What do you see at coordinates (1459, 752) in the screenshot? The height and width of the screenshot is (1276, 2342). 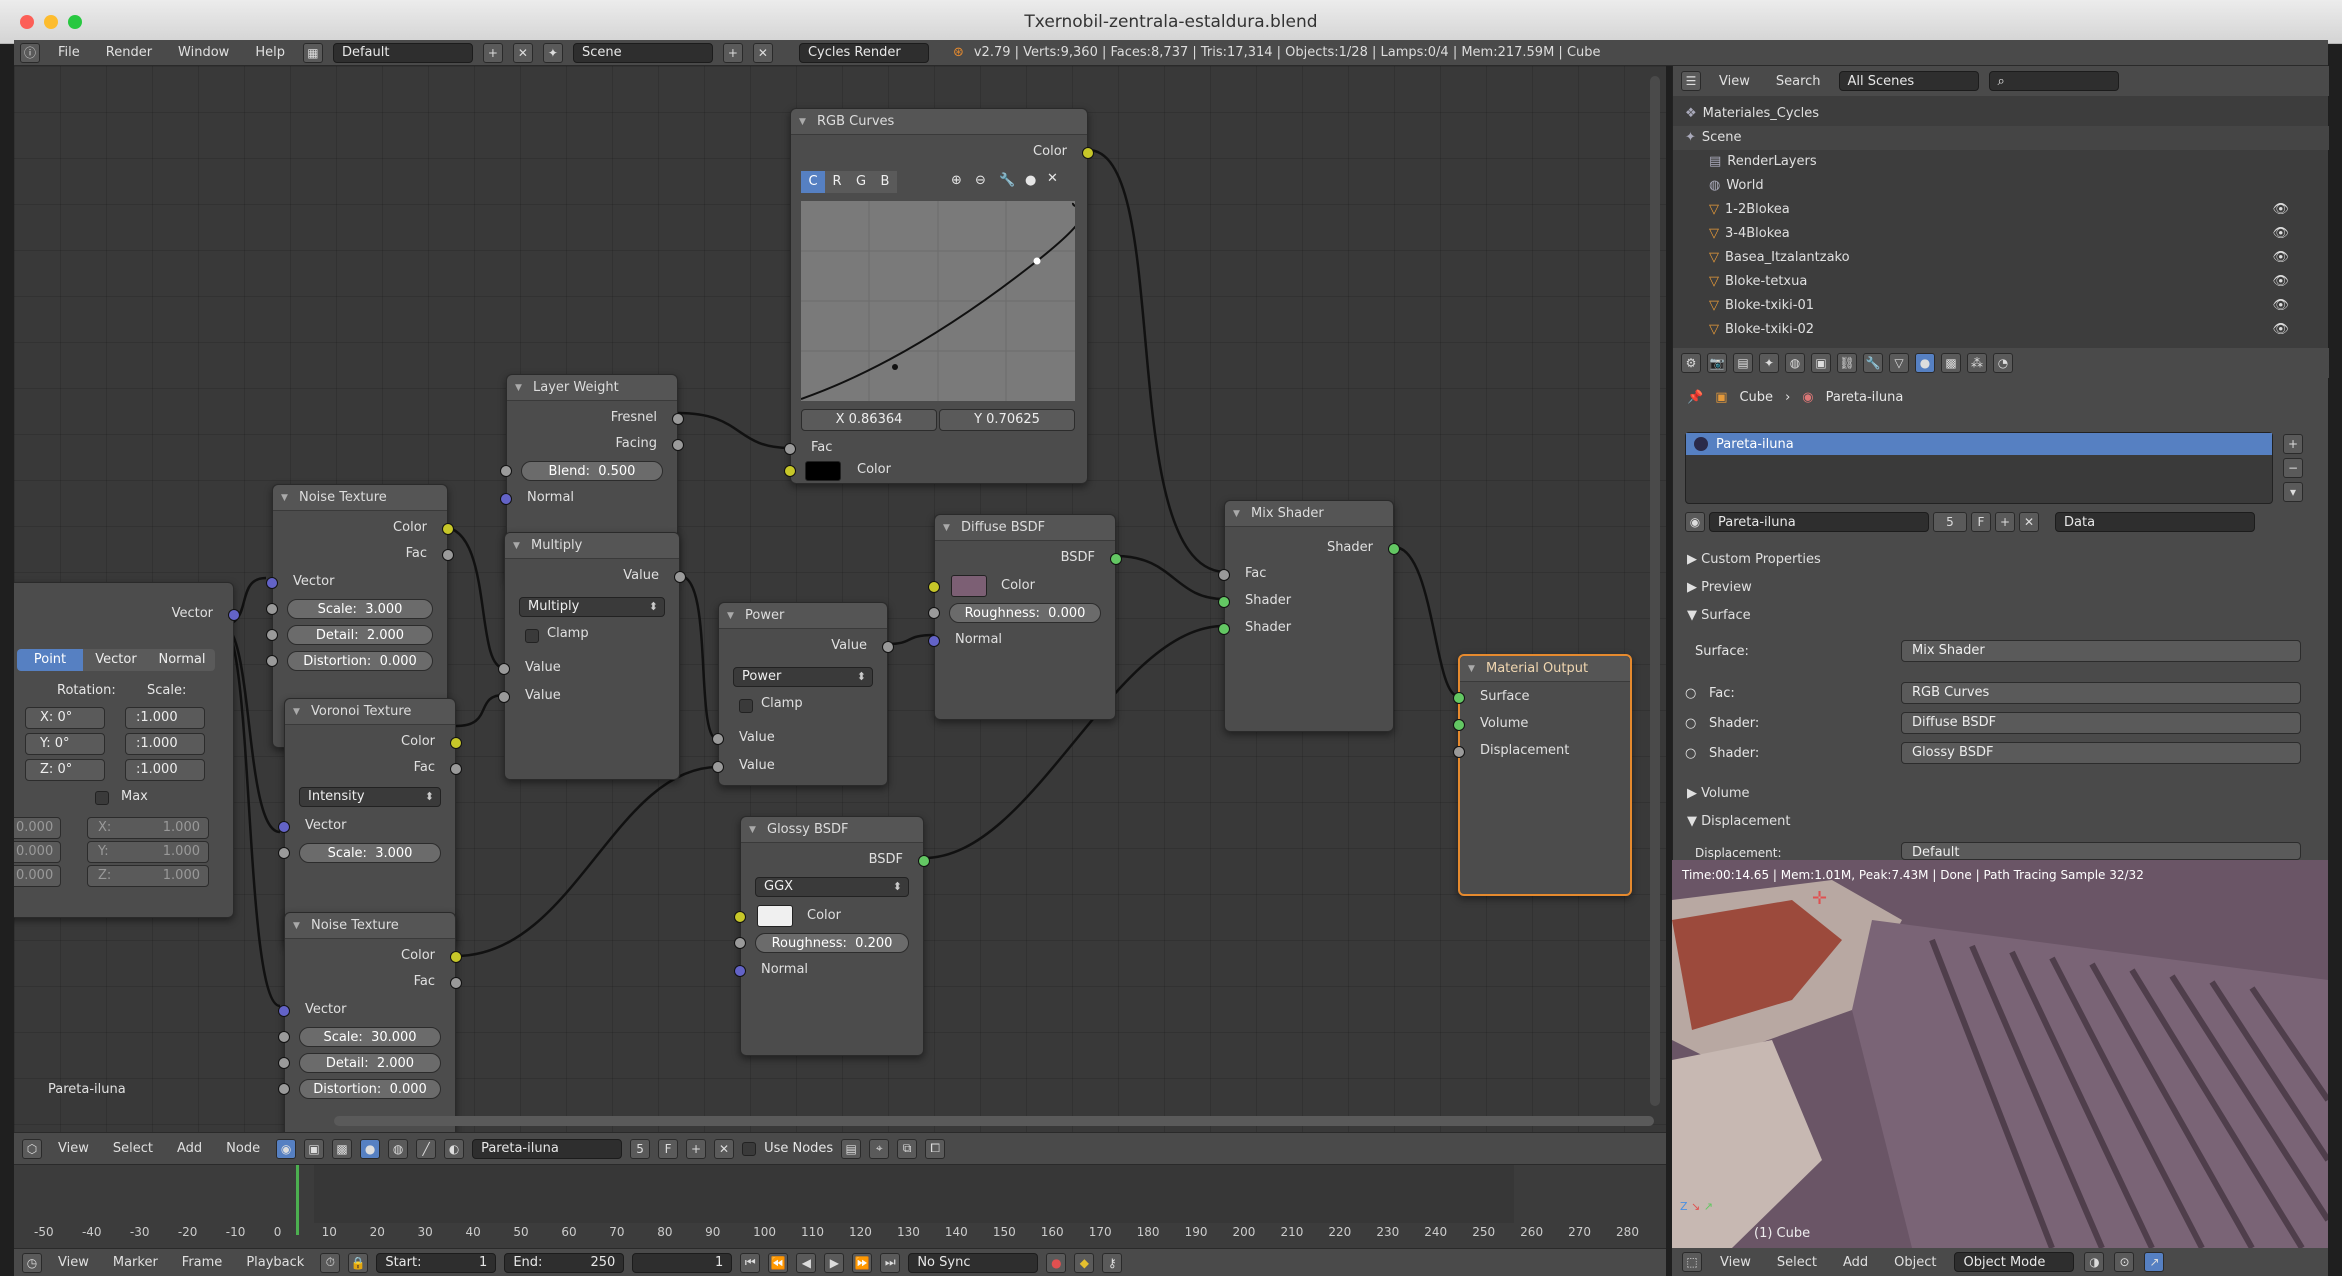 I see `output-displacement-socket` at bounding box center [1459, 752].